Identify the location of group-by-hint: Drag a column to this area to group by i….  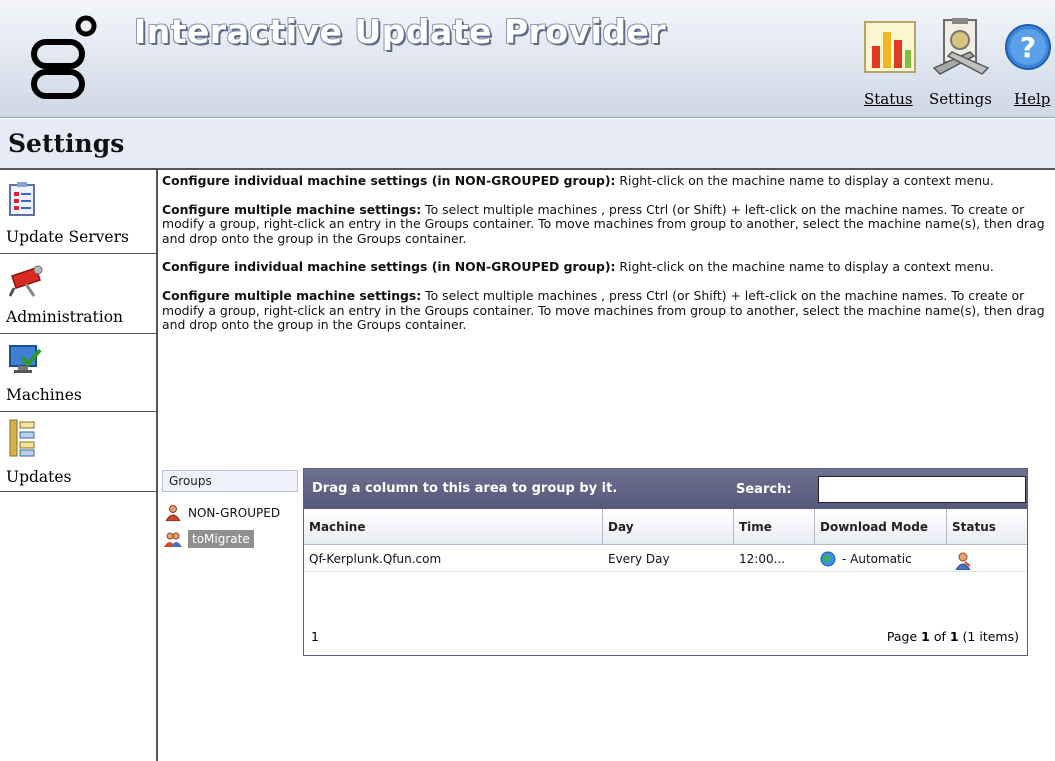
(465, 488).